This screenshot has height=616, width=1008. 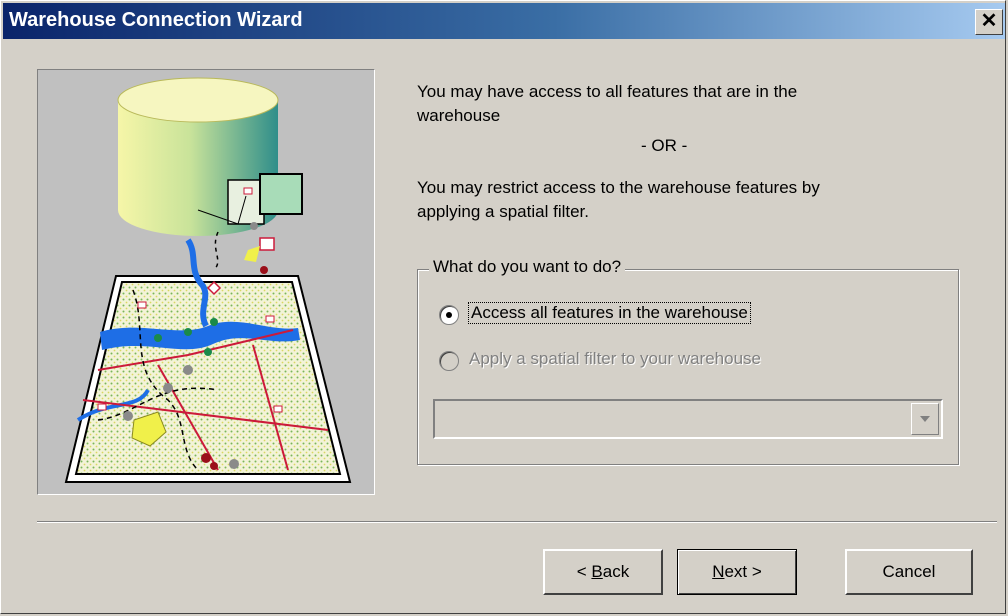 I want to click on title-bar: Warehouse Connection Wizard ✕, so click(x=504, y=21).